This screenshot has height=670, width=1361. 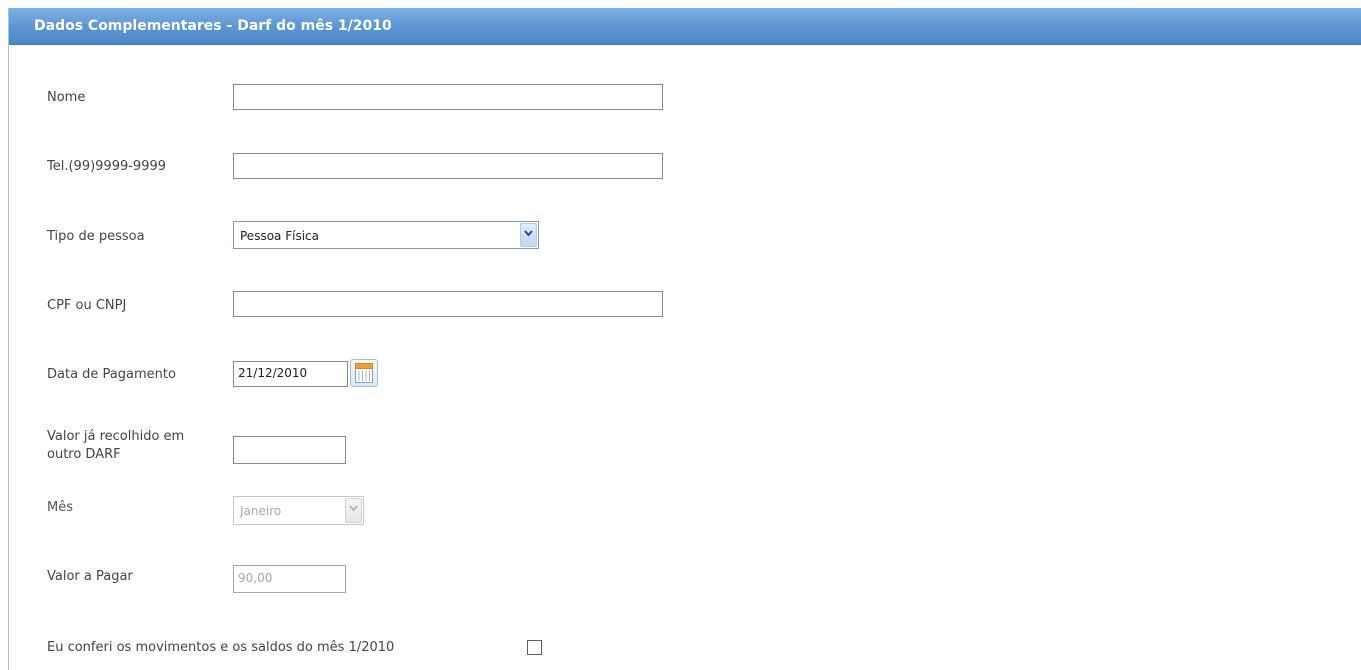 I want to click on telefone-label: Tel.(99)9999-9999, so click(x=107, y=166).